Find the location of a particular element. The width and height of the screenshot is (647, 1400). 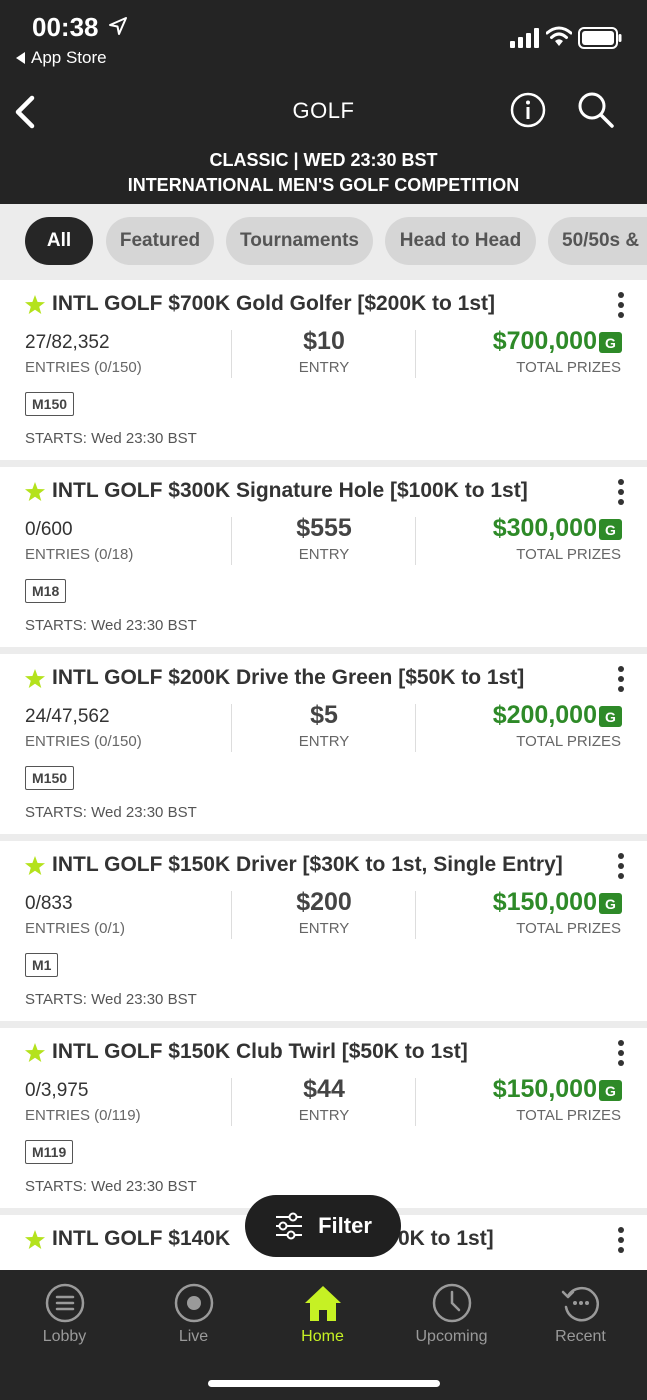

wifi-icon is located at coordinates (559, 36).